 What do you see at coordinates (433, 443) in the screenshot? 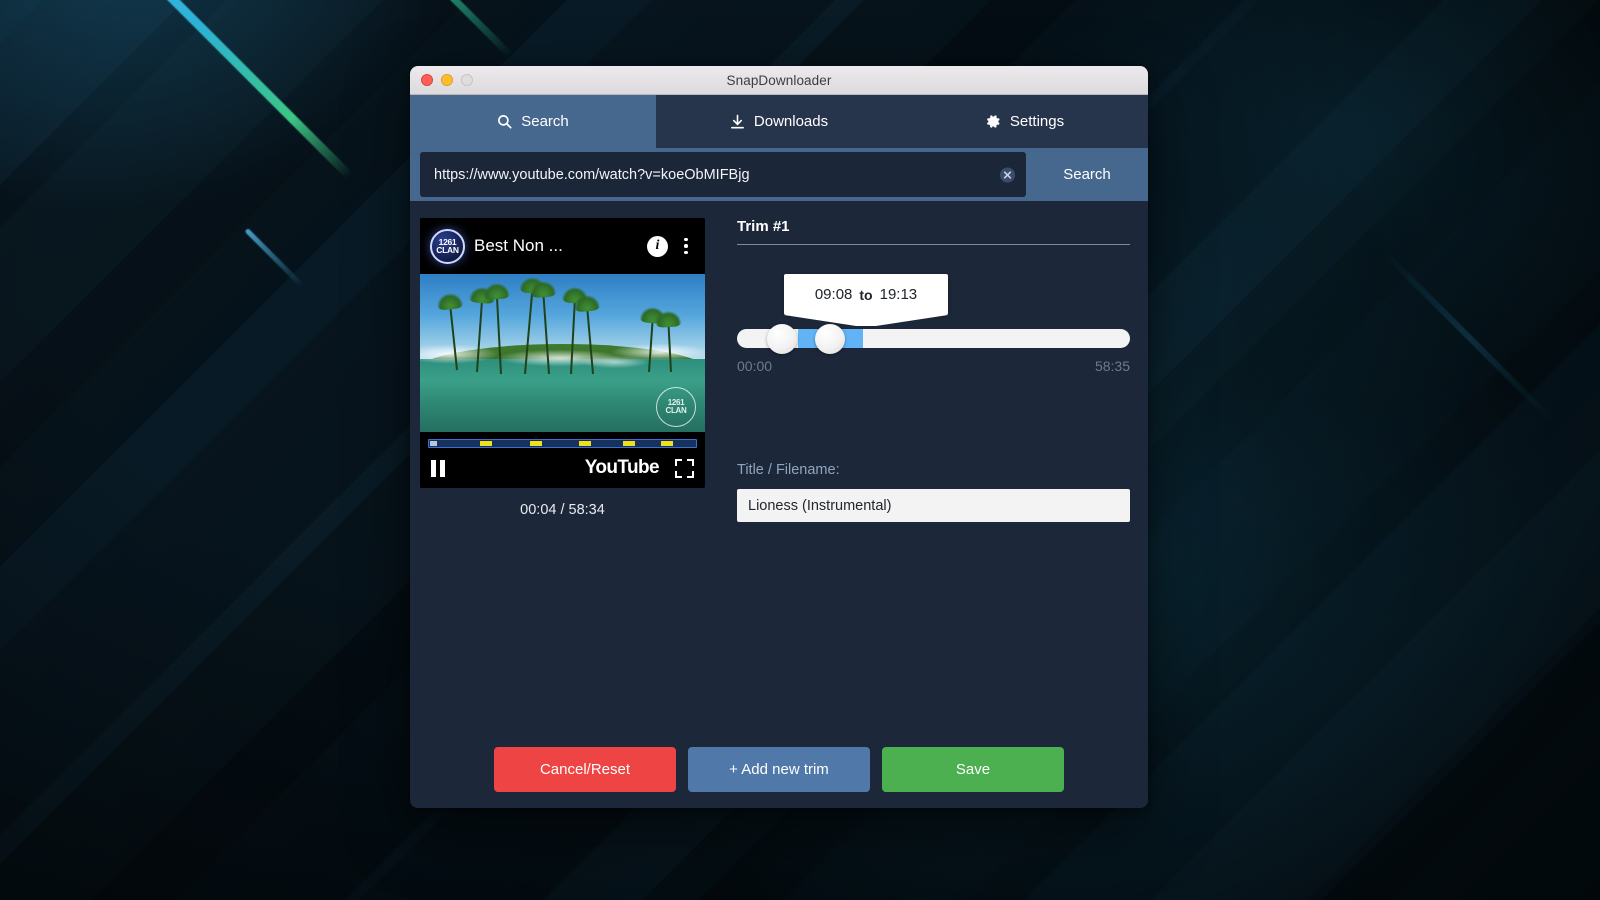
I see `video-progress-fill` at bounding box center [433, 443].